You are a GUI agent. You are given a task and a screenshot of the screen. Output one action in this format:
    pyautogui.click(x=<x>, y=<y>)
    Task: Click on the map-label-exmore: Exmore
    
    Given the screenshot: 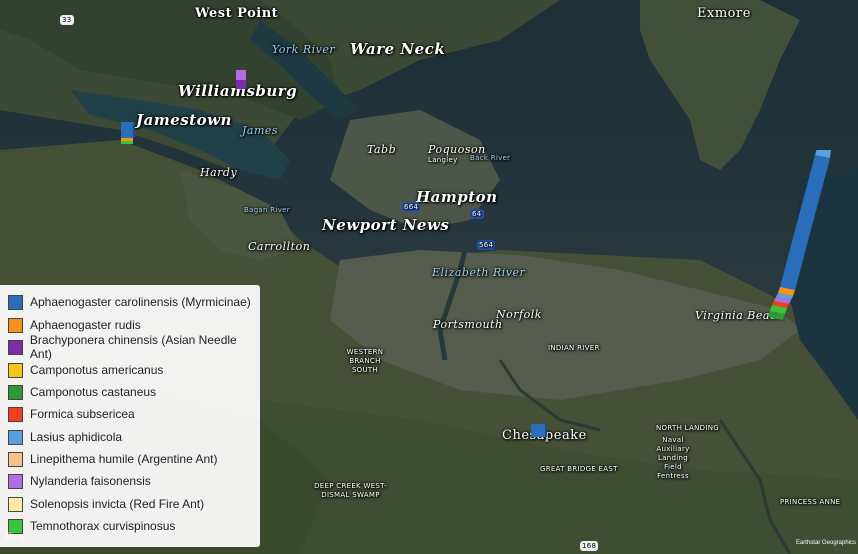 What is the action you would take?
    pyautogui.click(x=724, y=13)
    